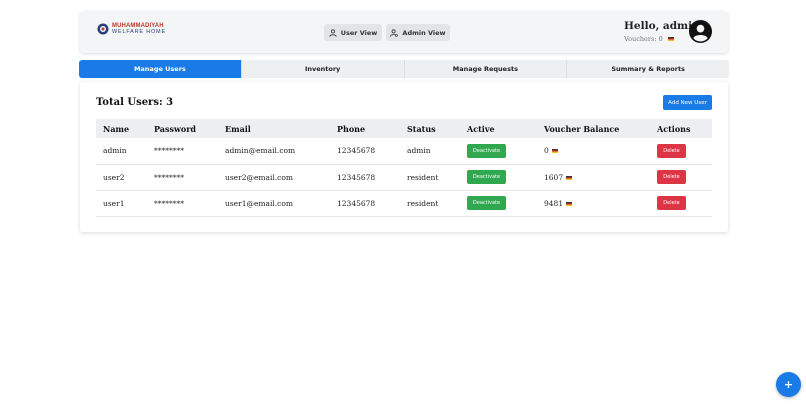 The height and width of the screenshot is (404, 806). I want to click on admin-view-button: Admin View, so click(418, 32).